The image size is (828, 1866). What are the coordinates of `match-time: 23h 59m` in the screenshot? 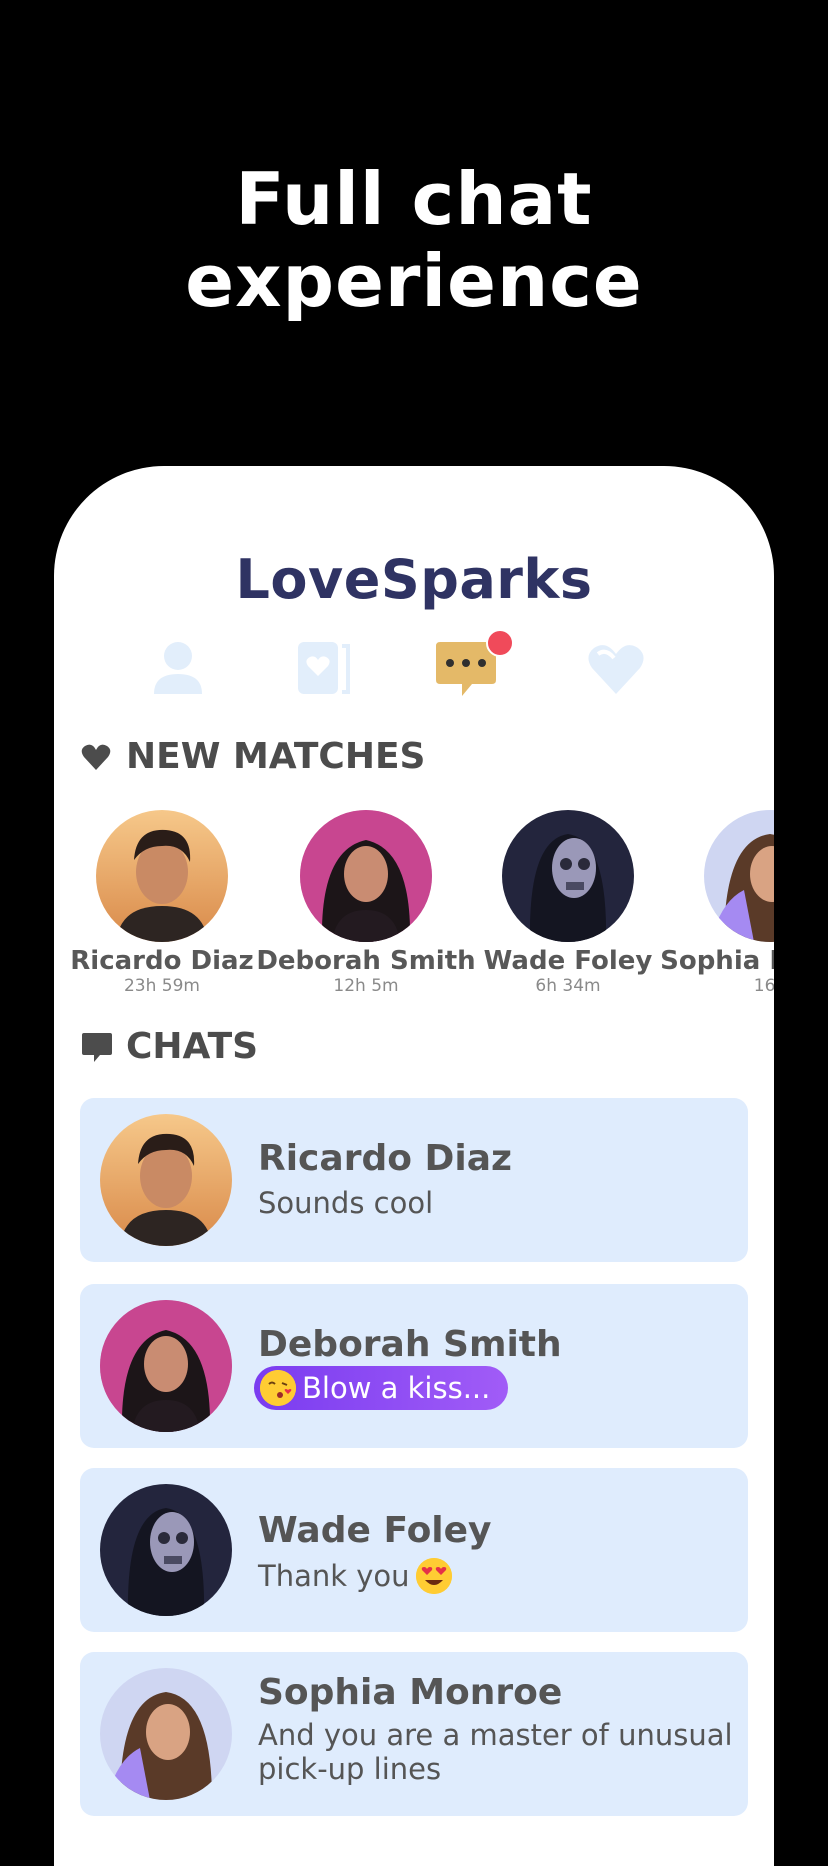 It's located at (161, 986).